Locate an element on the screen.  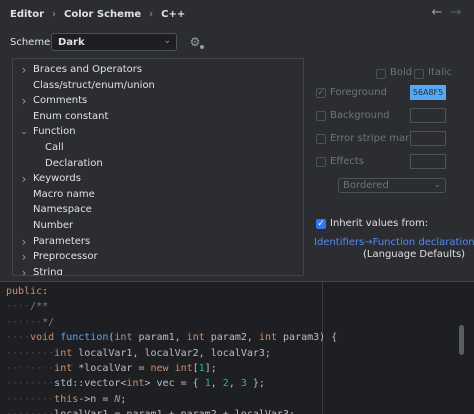
breadcrumb-editor: Editor is located at coordinates (27, 14).